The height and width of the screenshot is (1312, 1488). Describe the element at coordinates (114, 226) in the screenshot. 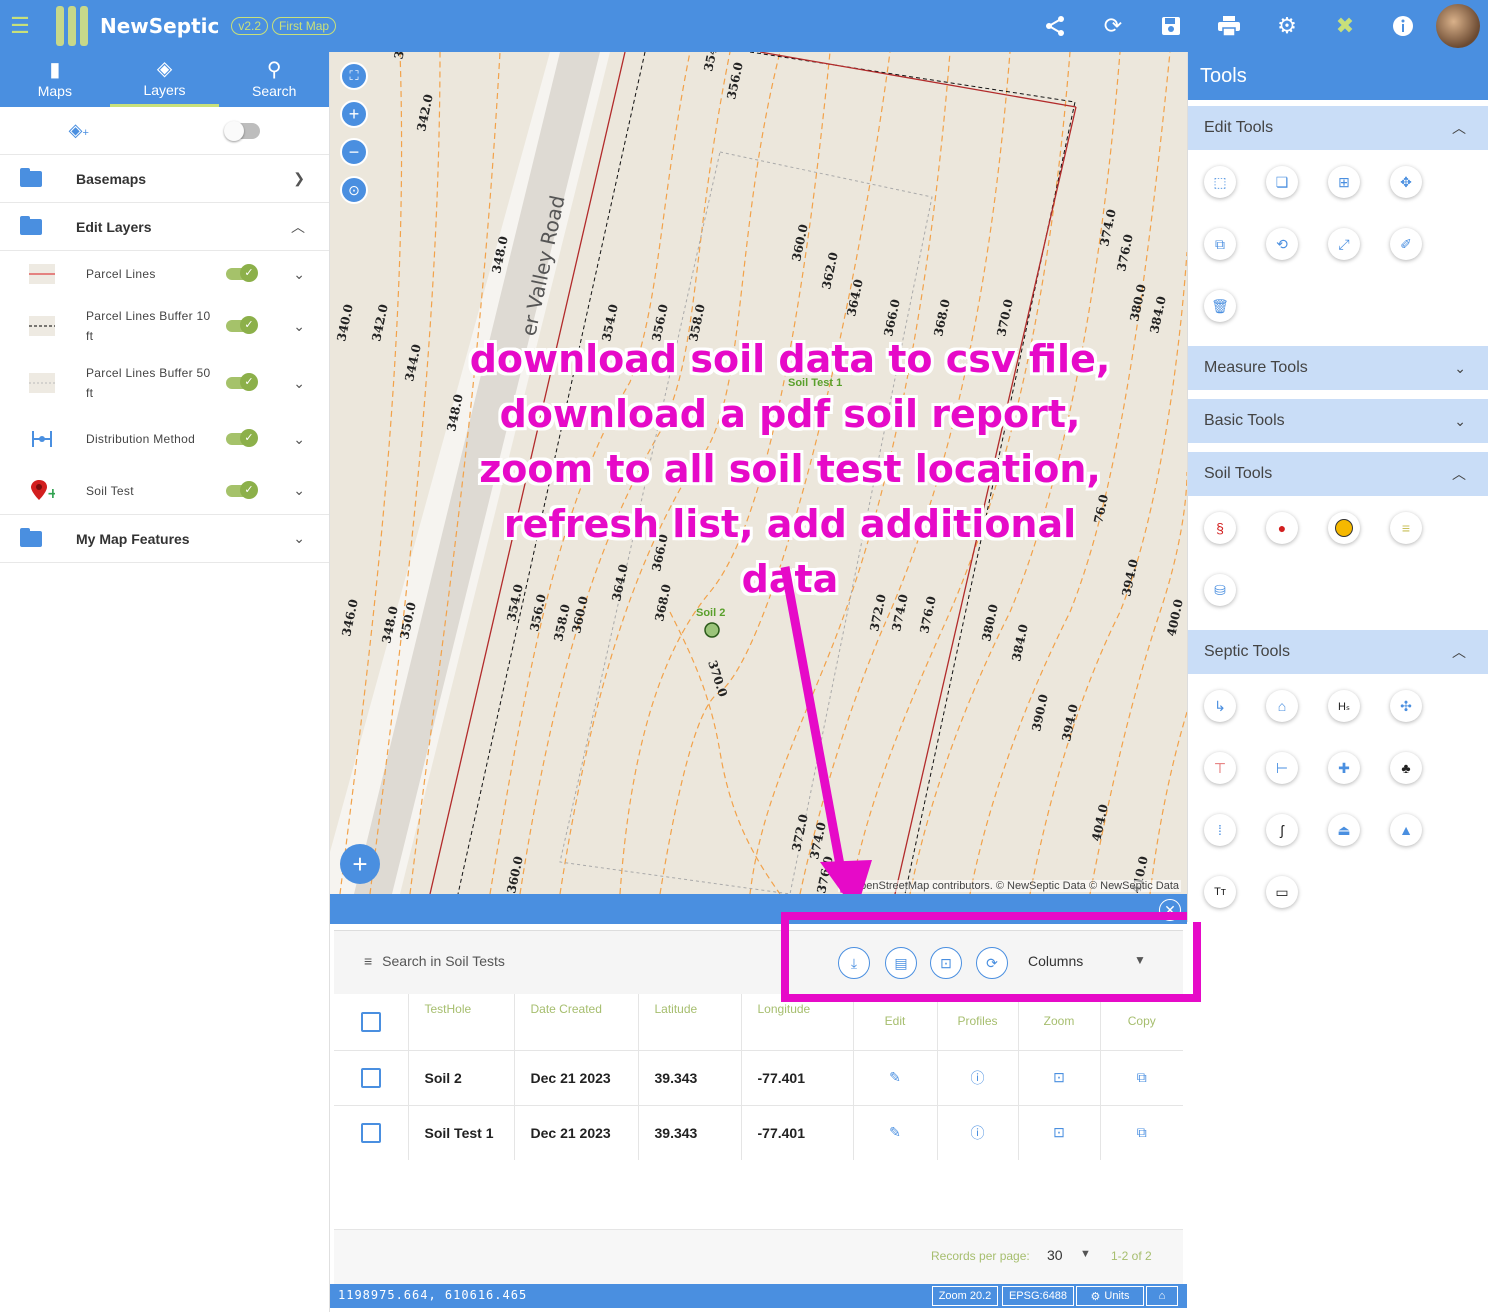

I see `layer-group-label: Edit Layers` at that location.